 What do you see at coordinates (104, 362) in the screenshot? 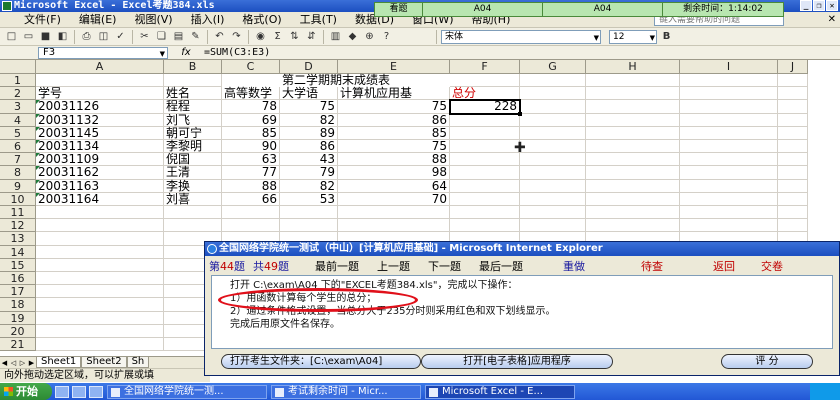
I see `tab-sheet2: Sheet2` at bounding box center [104, 362].